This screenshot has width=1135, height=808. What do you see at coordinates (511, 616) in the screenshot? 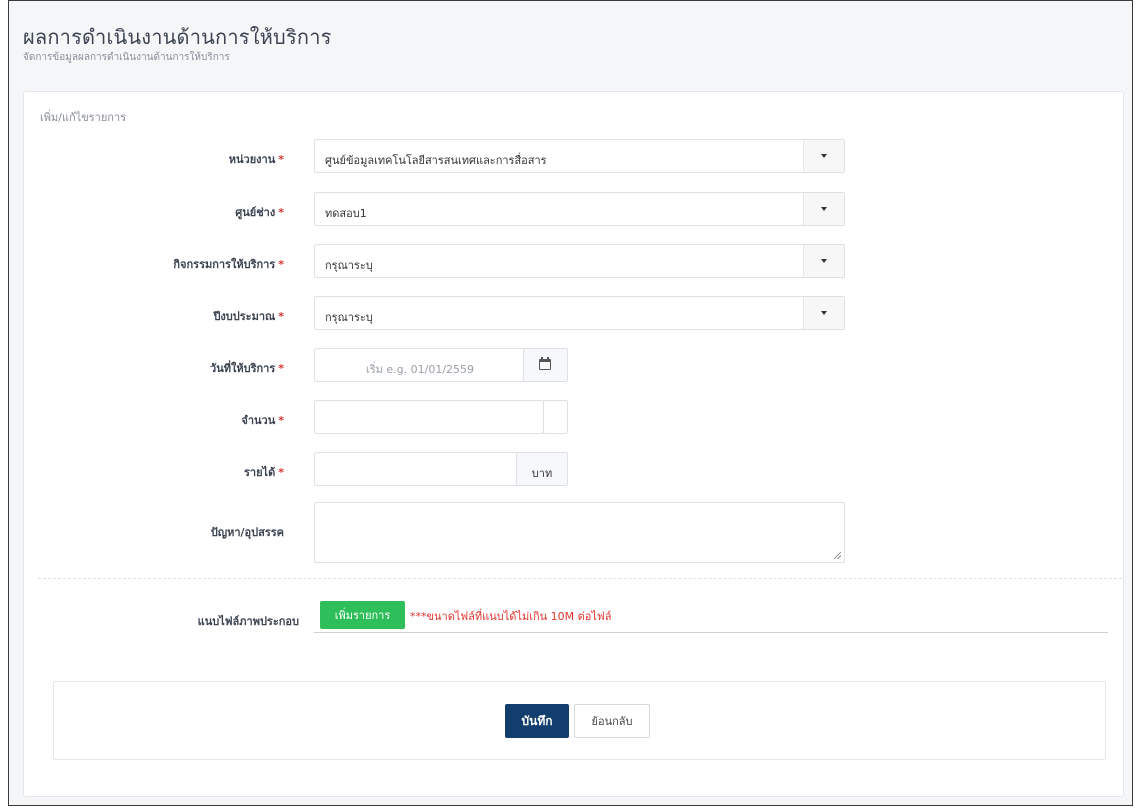
I see `attachment-size-note: ***ขนาดไฟล์ที่แนบได้ไม่เกิน 10M ต่อไฟล์` at bounding box center [511, 616].